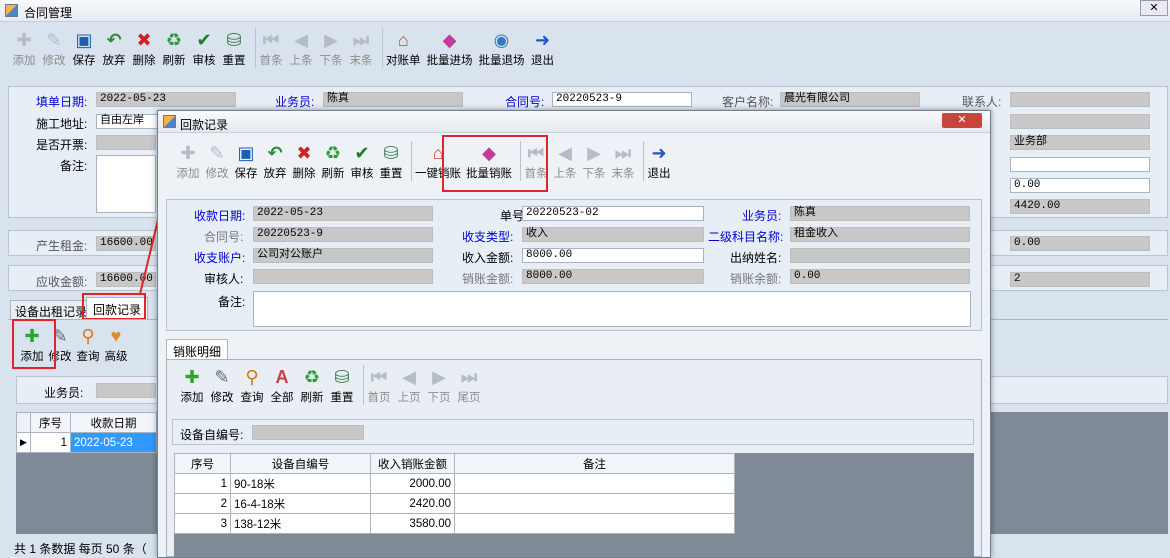  I want to click on batch-in-icon: ◆, so click(449, 40).